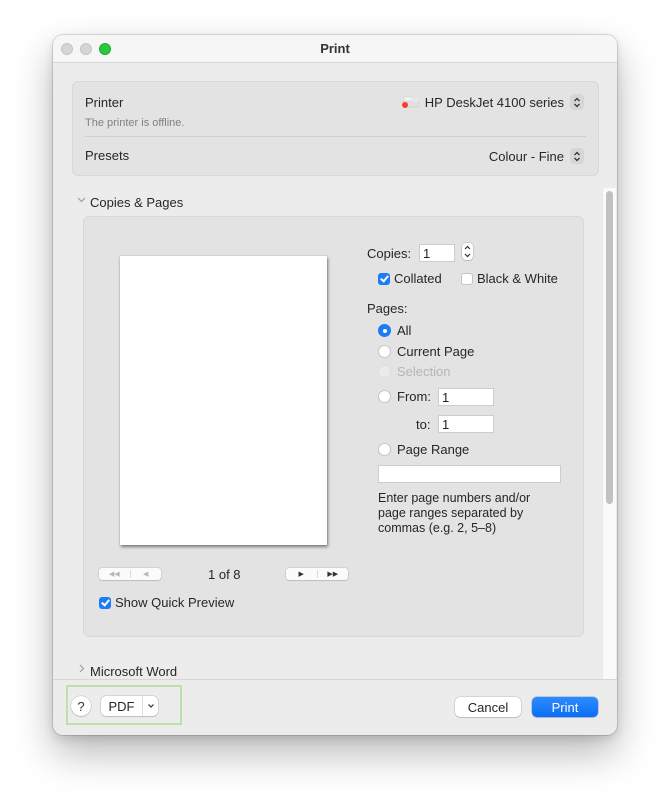 This screenshot has width=670, height=805. Describe the element at coordinates (410, 102) in the screenshot. I see `printer-icon` at that location.